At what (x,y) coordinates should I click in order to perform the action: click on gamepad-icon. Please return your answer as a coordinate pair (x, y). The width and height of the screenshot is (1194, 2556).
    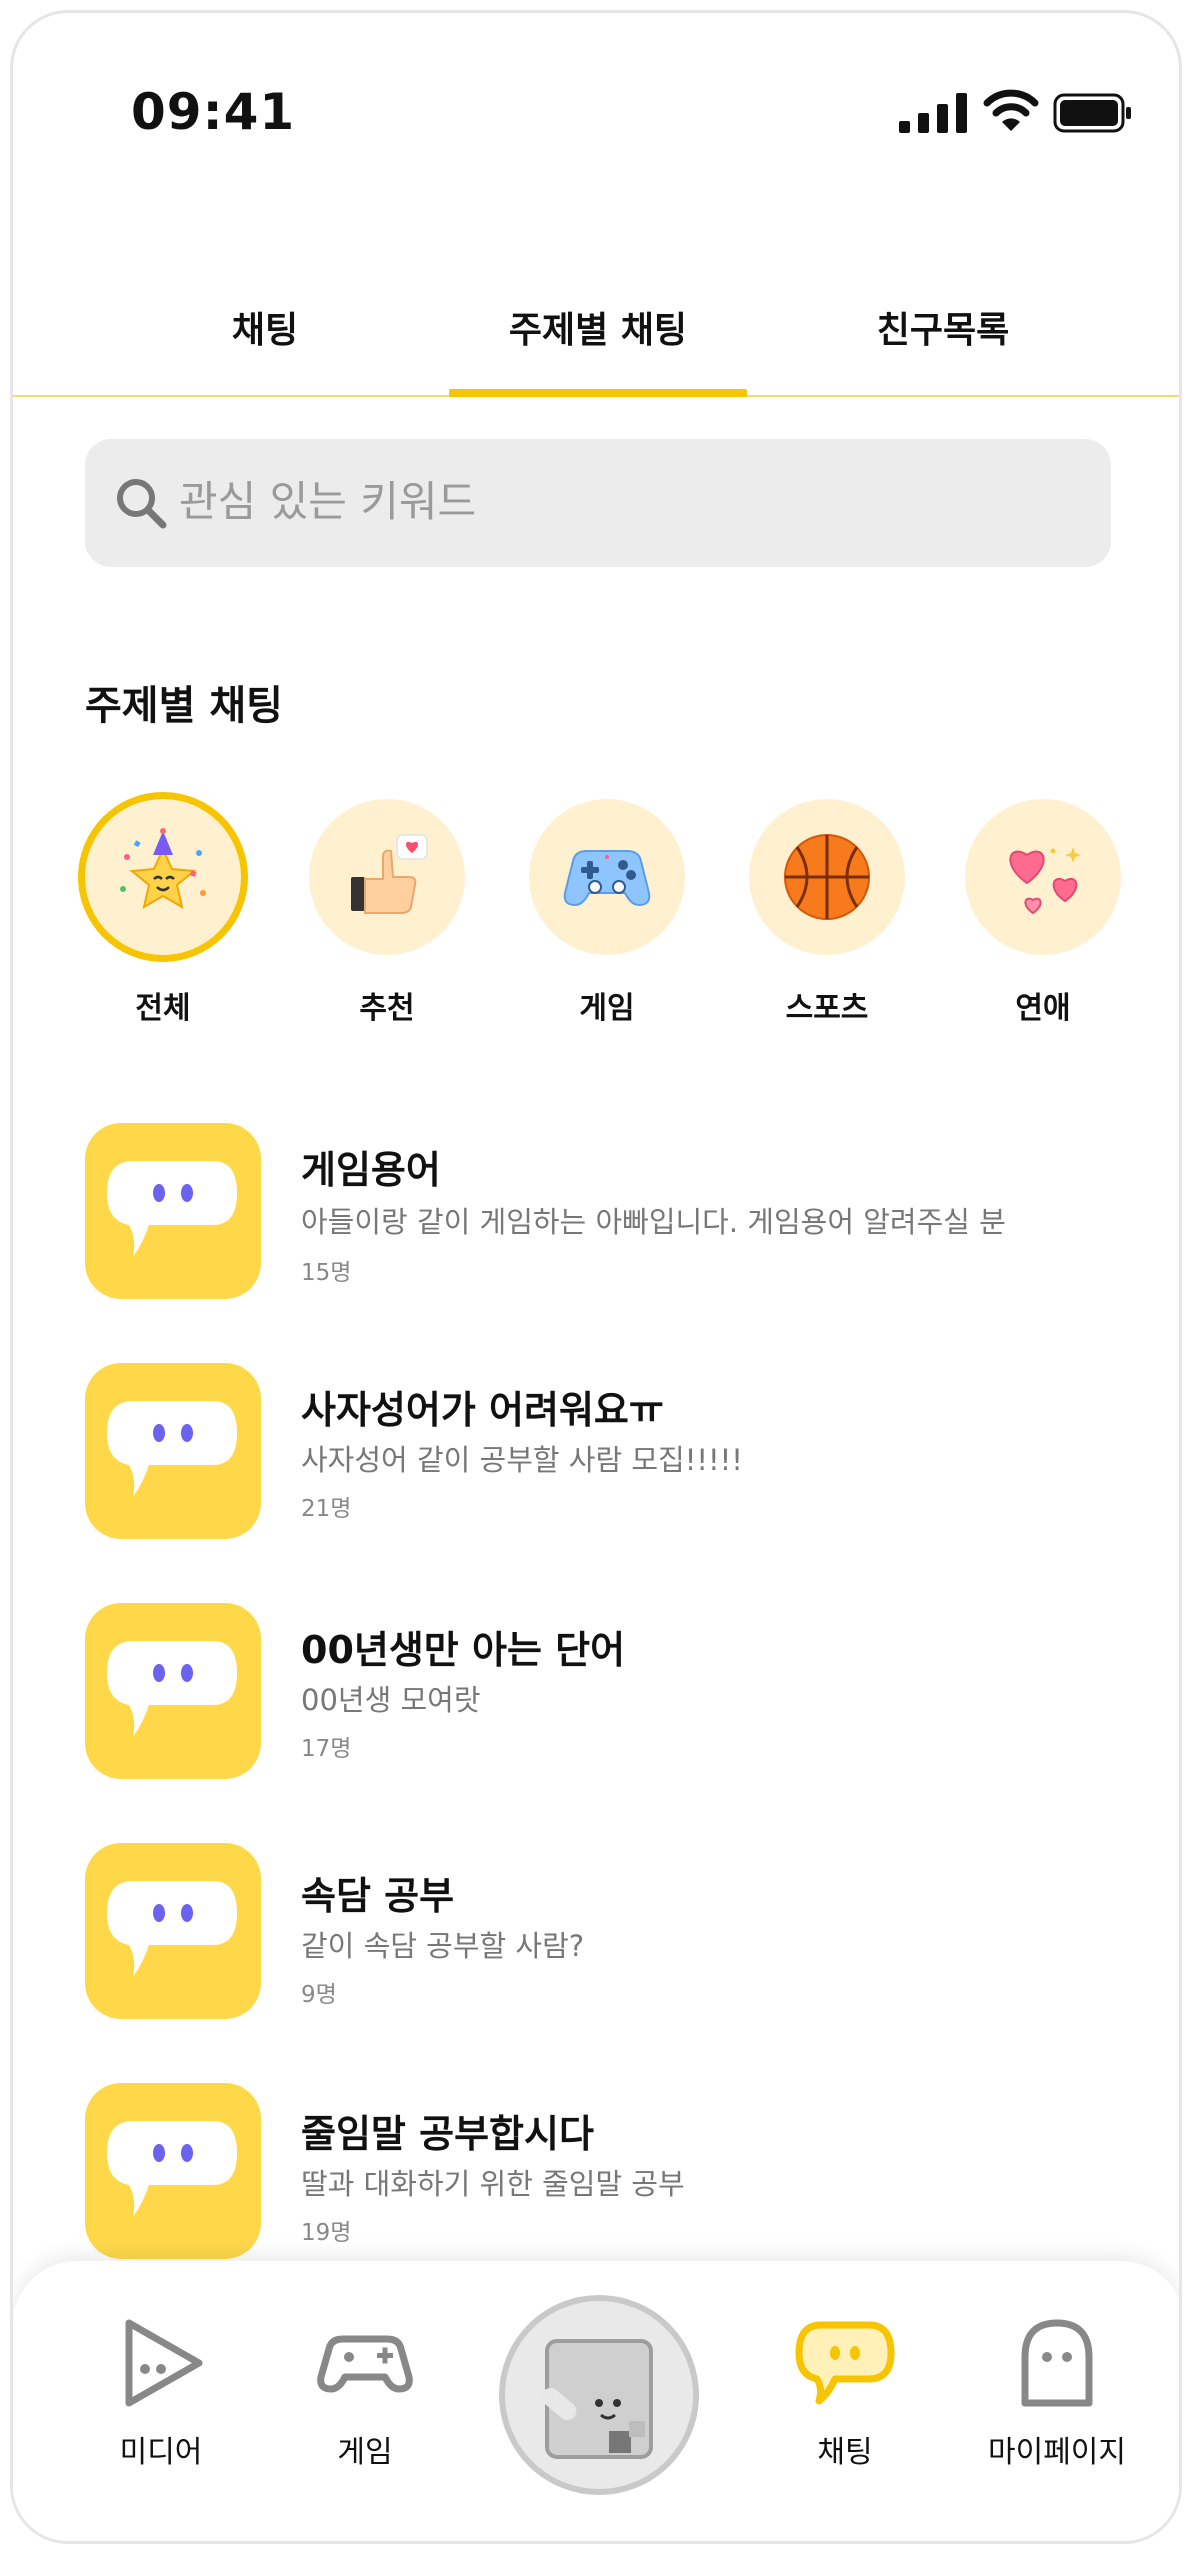
    Looking at the image, I should click on (607, 878).